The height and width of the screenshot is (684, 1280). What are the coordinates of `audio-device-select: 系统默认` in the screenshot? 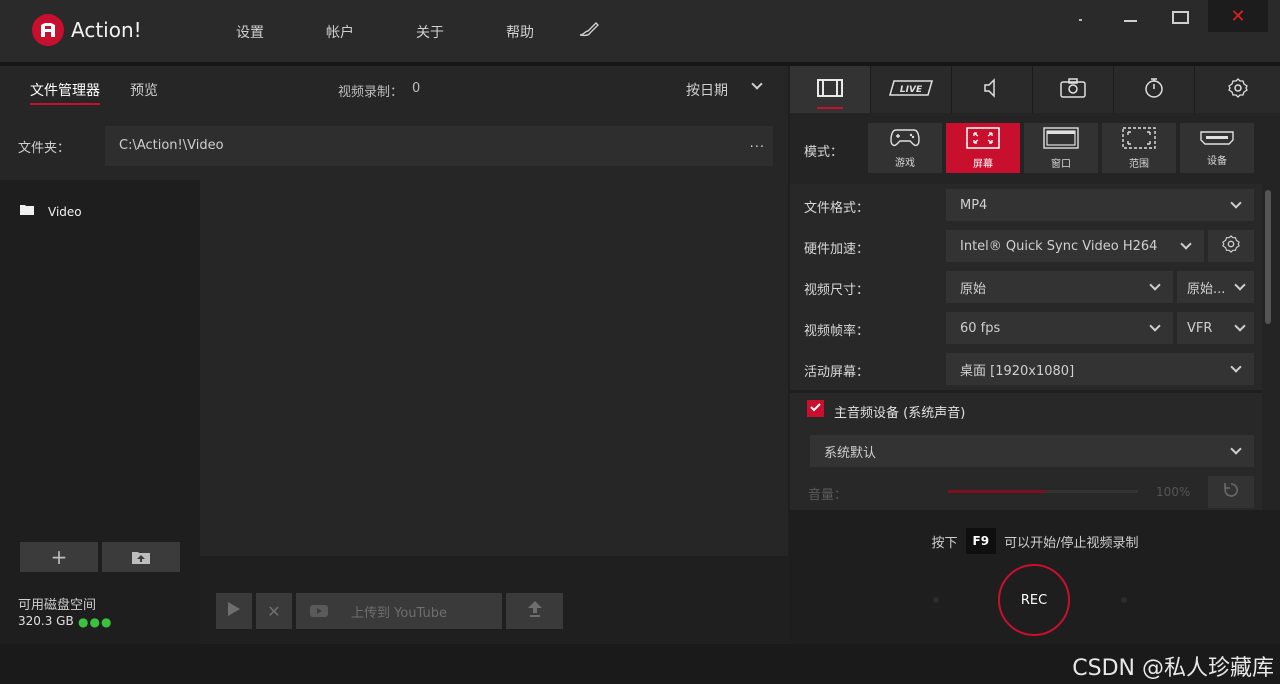 It's located at (1032, 451).